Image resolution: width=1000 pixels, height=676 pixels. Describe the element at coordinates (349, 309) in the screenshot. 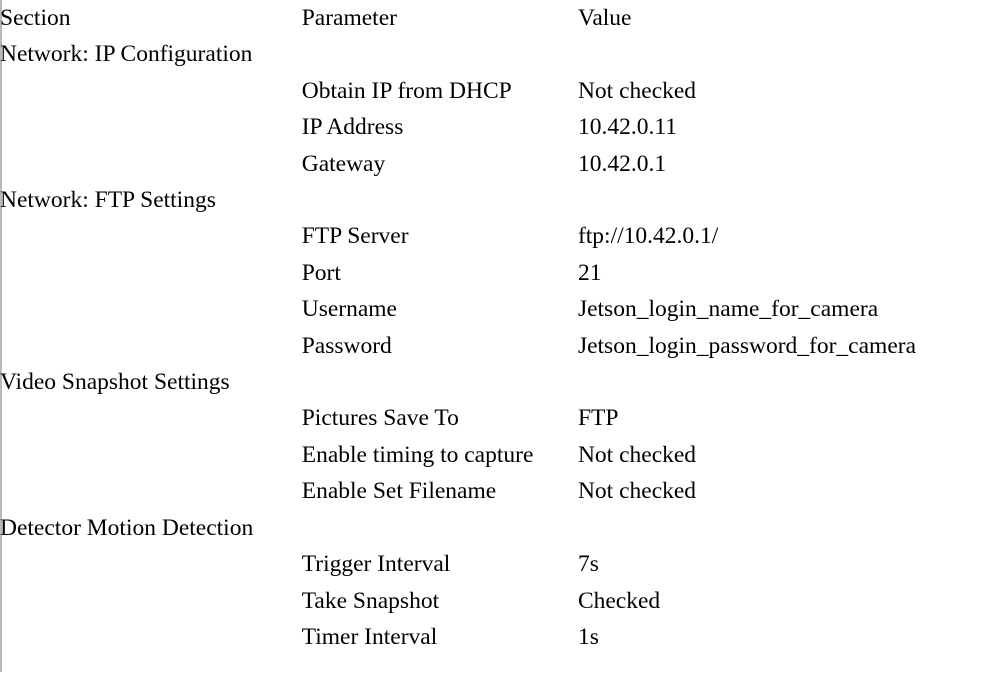

I see `cell-parameter: Username` at that location.